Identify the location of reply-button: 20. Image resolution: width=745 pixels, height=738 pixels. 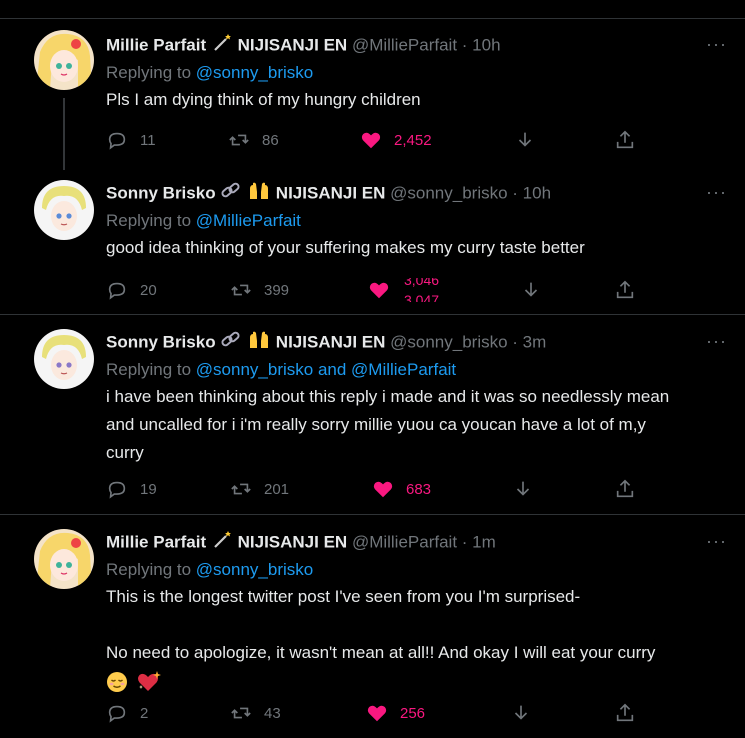
(131, 290).